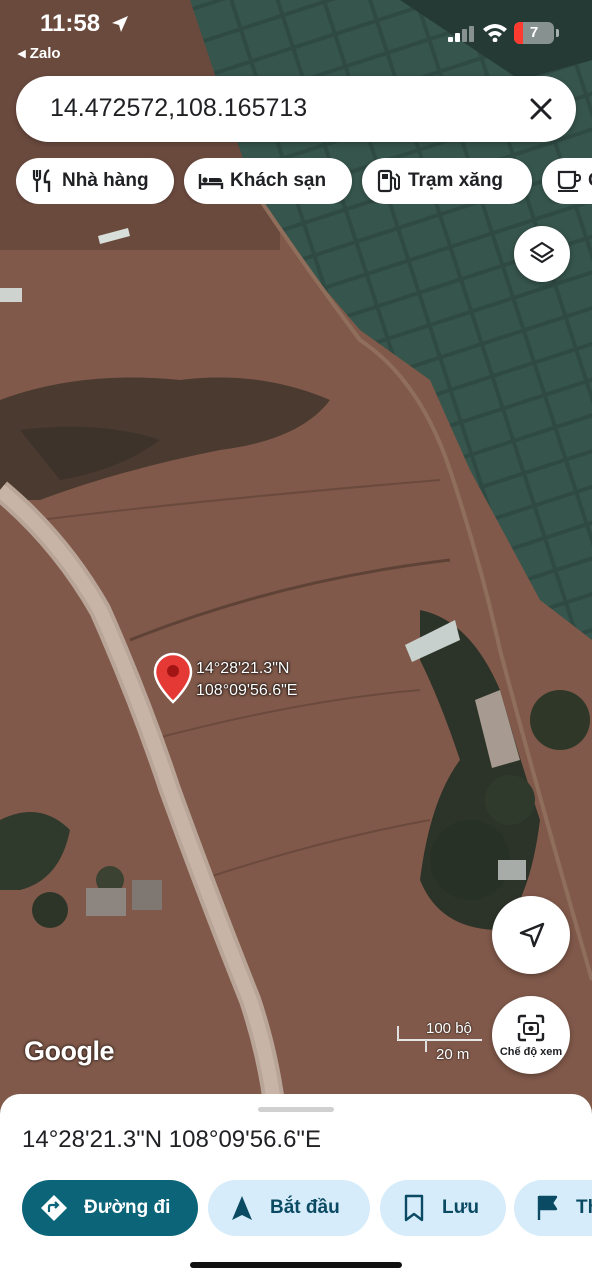 This screenshot has width=592, height=1280. I want to click on navigation-arrow-icon, so click(532, 935).